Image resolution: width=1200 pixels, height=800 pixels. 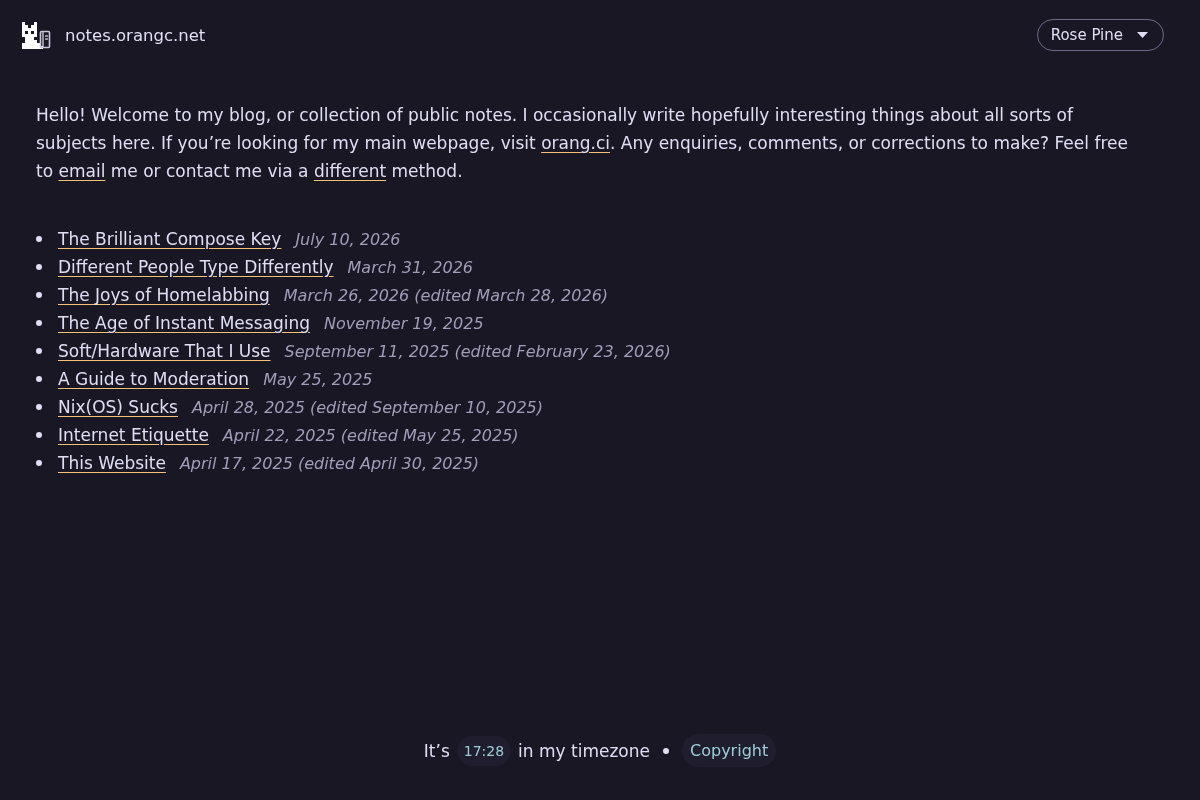 What do you see at coordinates (112, 463) in the screenshot?
I see `post-link: This Website` at bounding box center [112, 463].